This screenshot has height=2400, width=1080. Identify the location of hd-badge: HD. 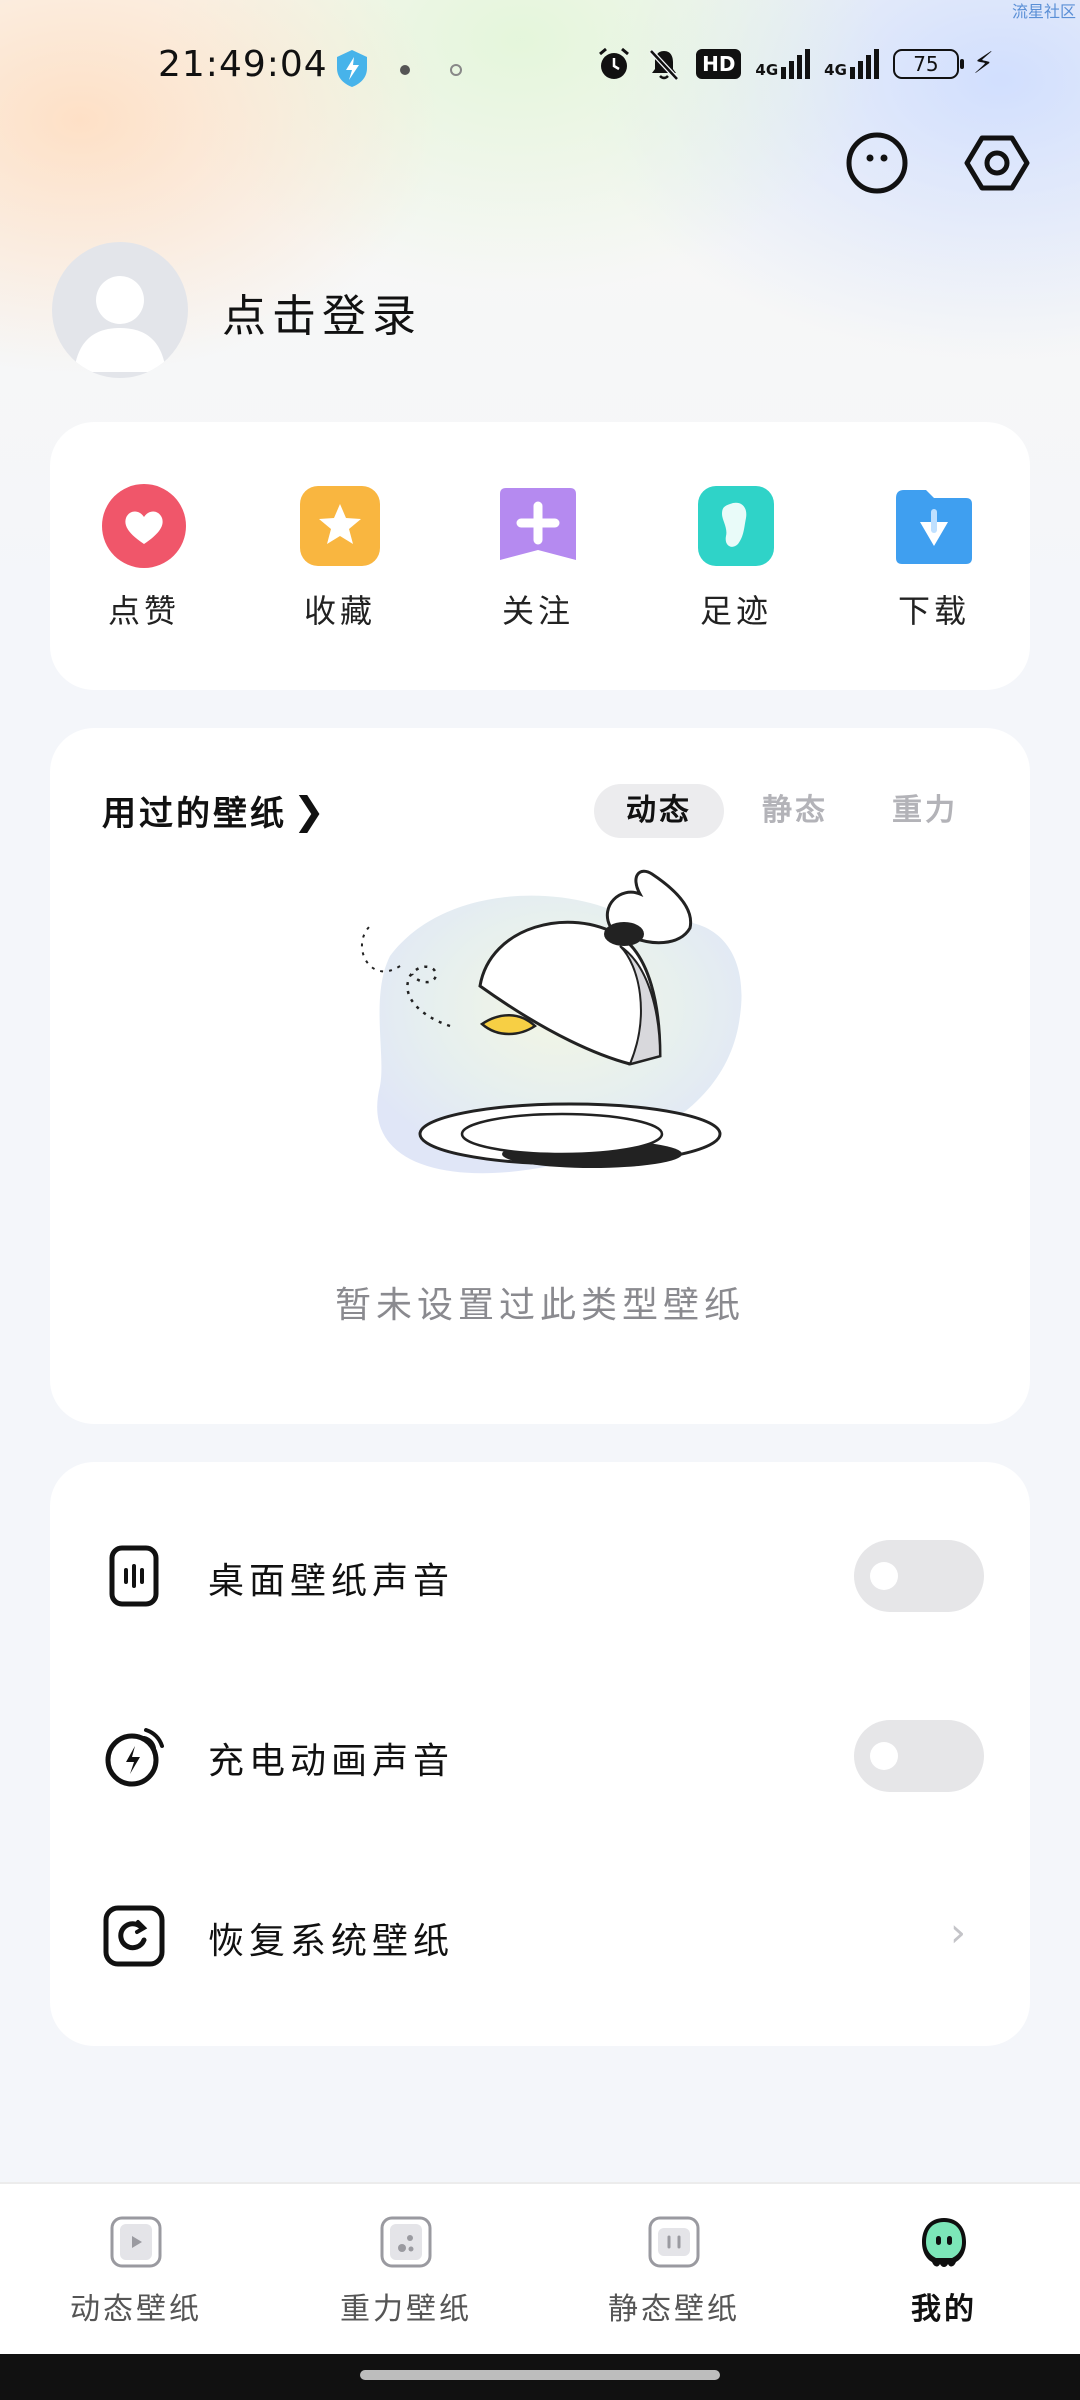
(719, 64).